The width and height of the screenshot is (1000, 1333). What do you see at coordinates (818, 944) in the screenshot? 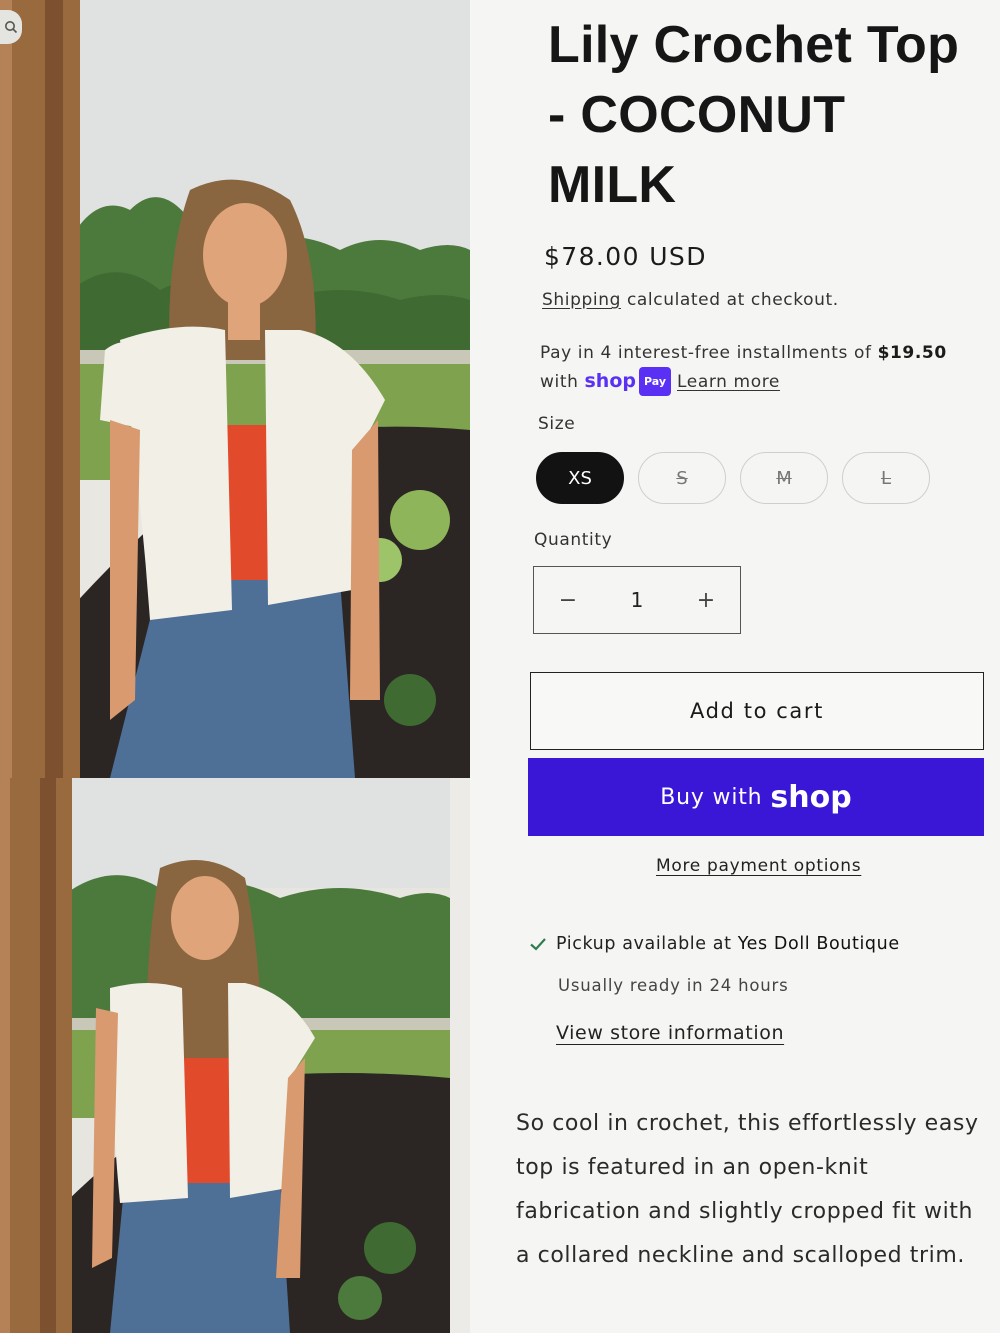
I see `pickup-store: Yes Doll Boutique` at bounding box center [818, 944].